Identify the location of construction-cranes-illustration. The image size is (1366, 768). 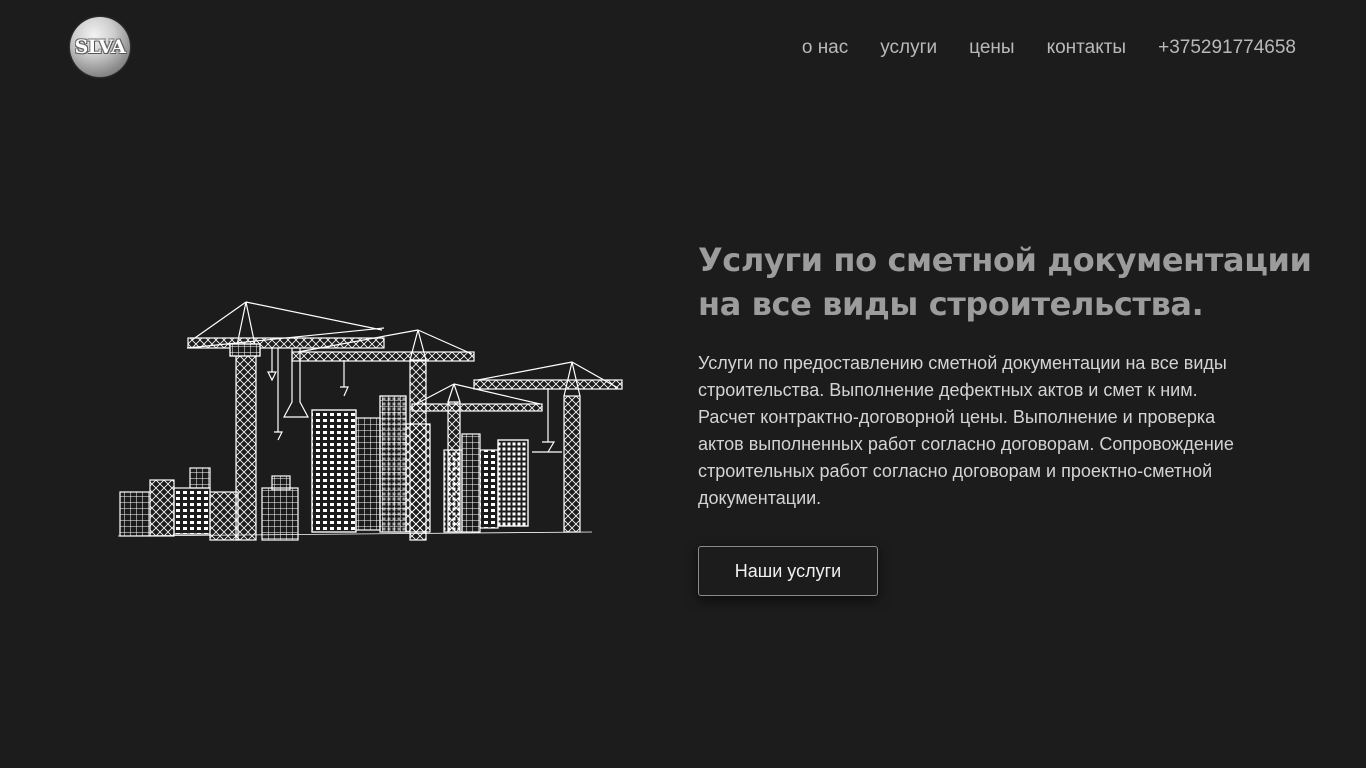
(370, 421).